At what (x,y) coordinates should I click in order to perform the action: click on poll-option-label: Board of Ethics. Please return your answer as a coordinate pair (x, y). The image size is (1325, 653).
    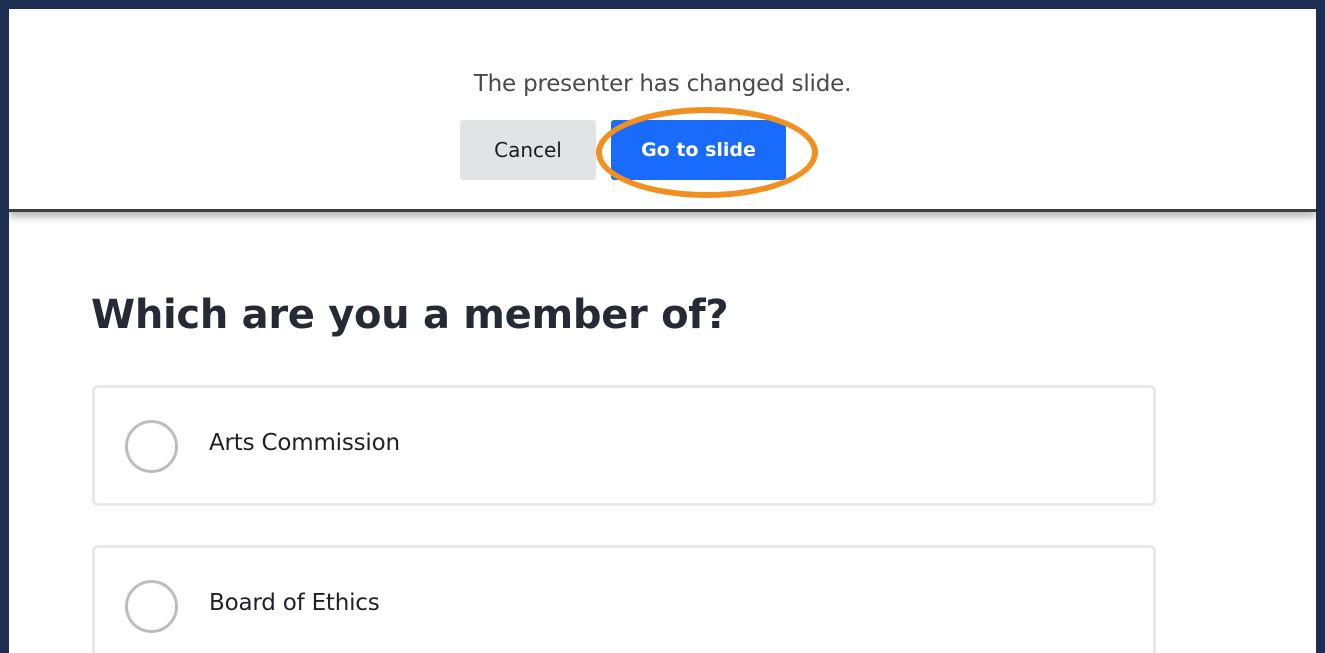
    Looking at the image, I should click on (294, 603).